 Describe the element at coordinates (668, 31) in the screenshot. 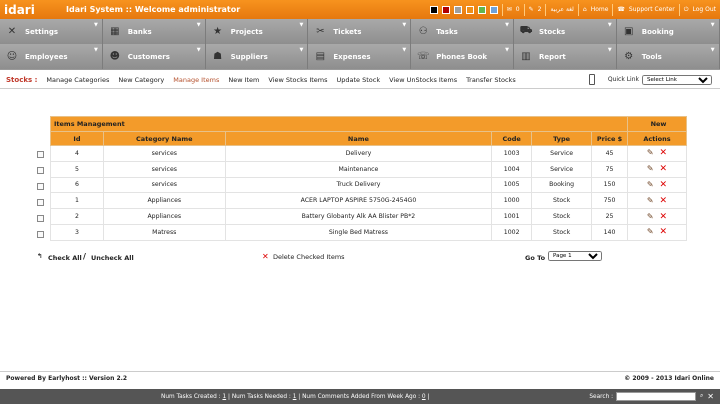

I see `nav-booking: ▣ Booking ▼` at that location.